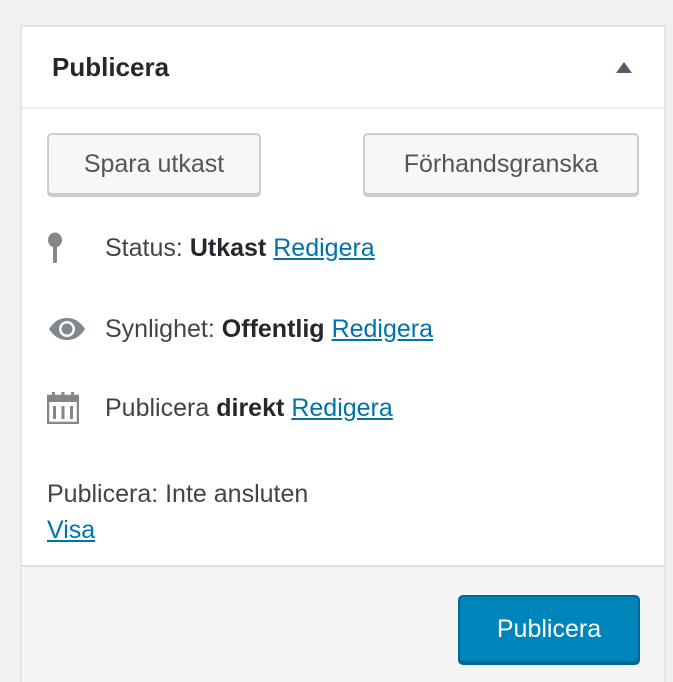 This screenshot has width=673, height=682. Describe the element at coordinates (250, 407) in the screenshot. I see `schedule-value: direkt` at that location.